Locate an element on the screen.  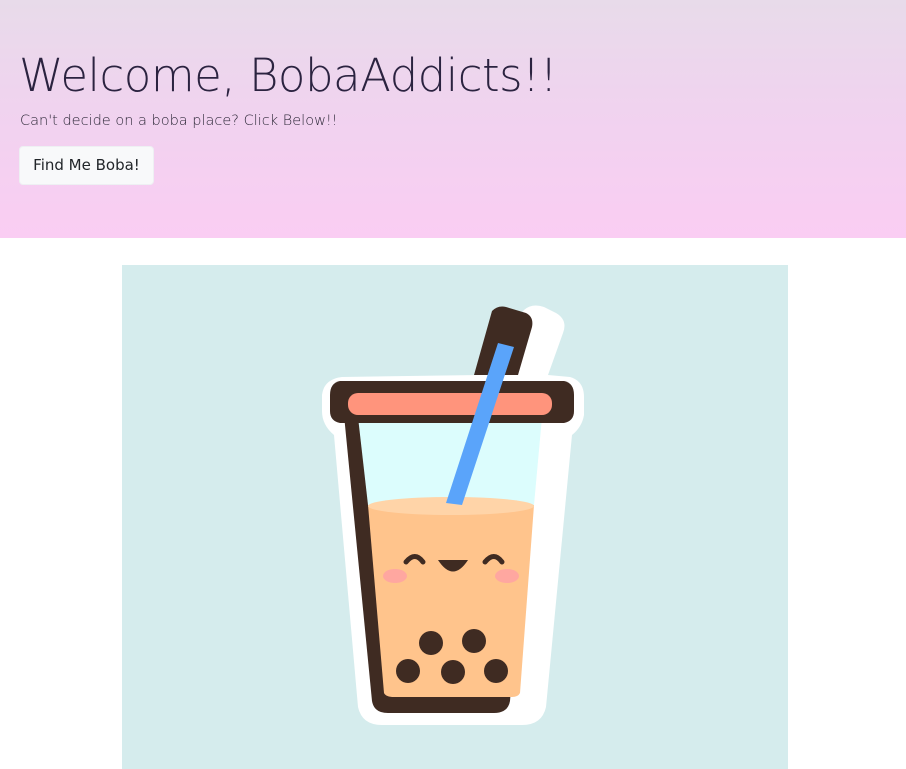
page-title: Welcome, BobaAddicts!! is located at coordinates (288, 75).